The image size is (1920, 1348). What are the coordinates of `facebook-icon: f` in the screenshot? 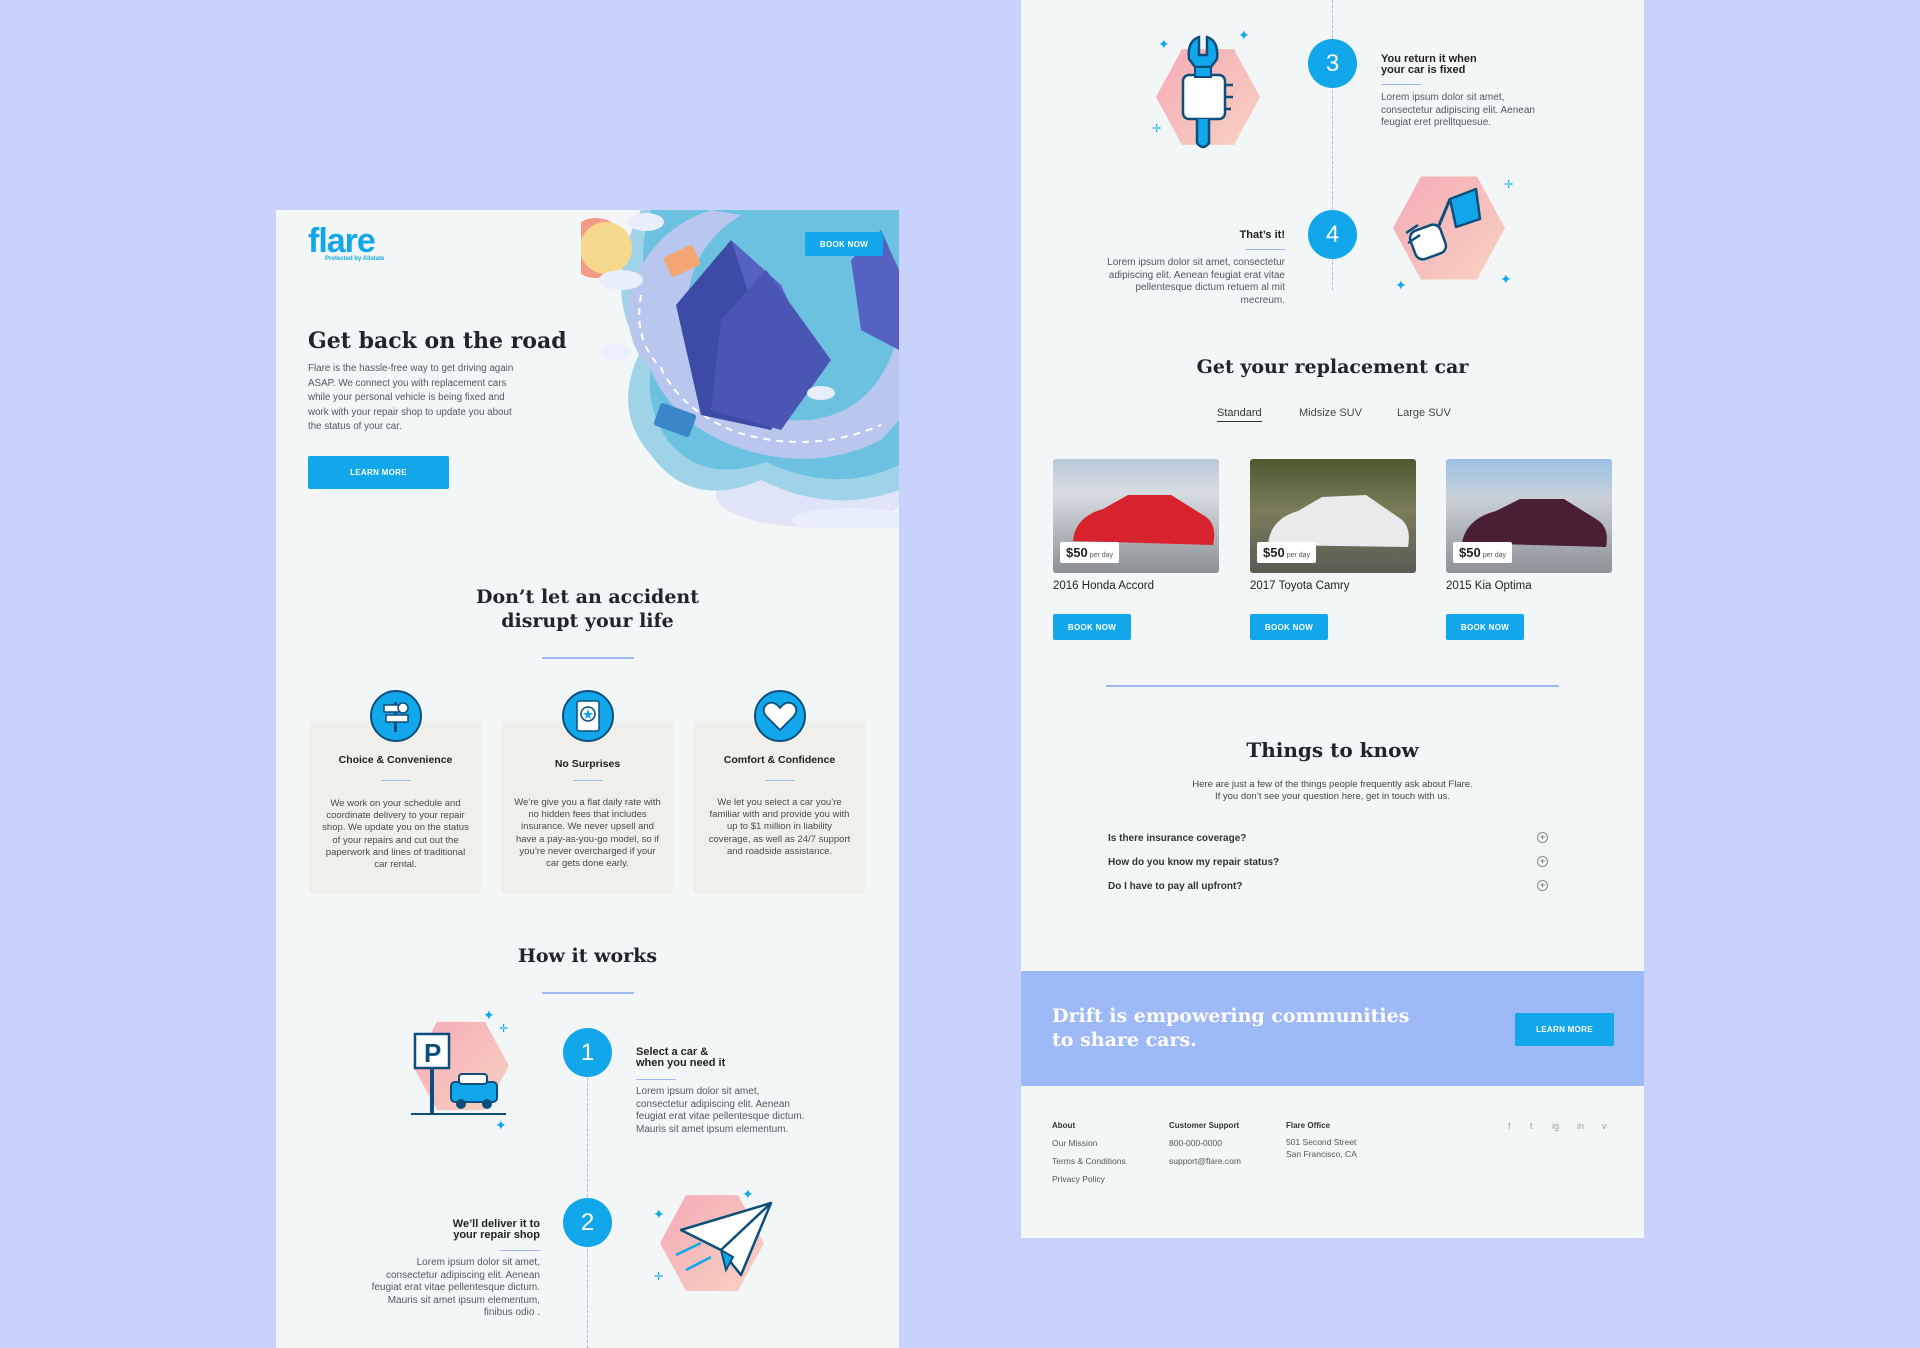 It's located at (1509, 1126).